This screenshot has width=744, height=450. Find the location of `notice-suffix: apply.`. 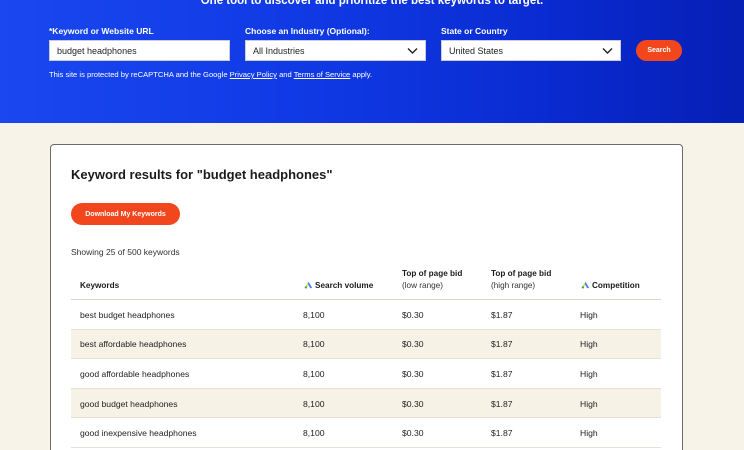

notice-suffix: apply. is located at coordinates (362, 74).